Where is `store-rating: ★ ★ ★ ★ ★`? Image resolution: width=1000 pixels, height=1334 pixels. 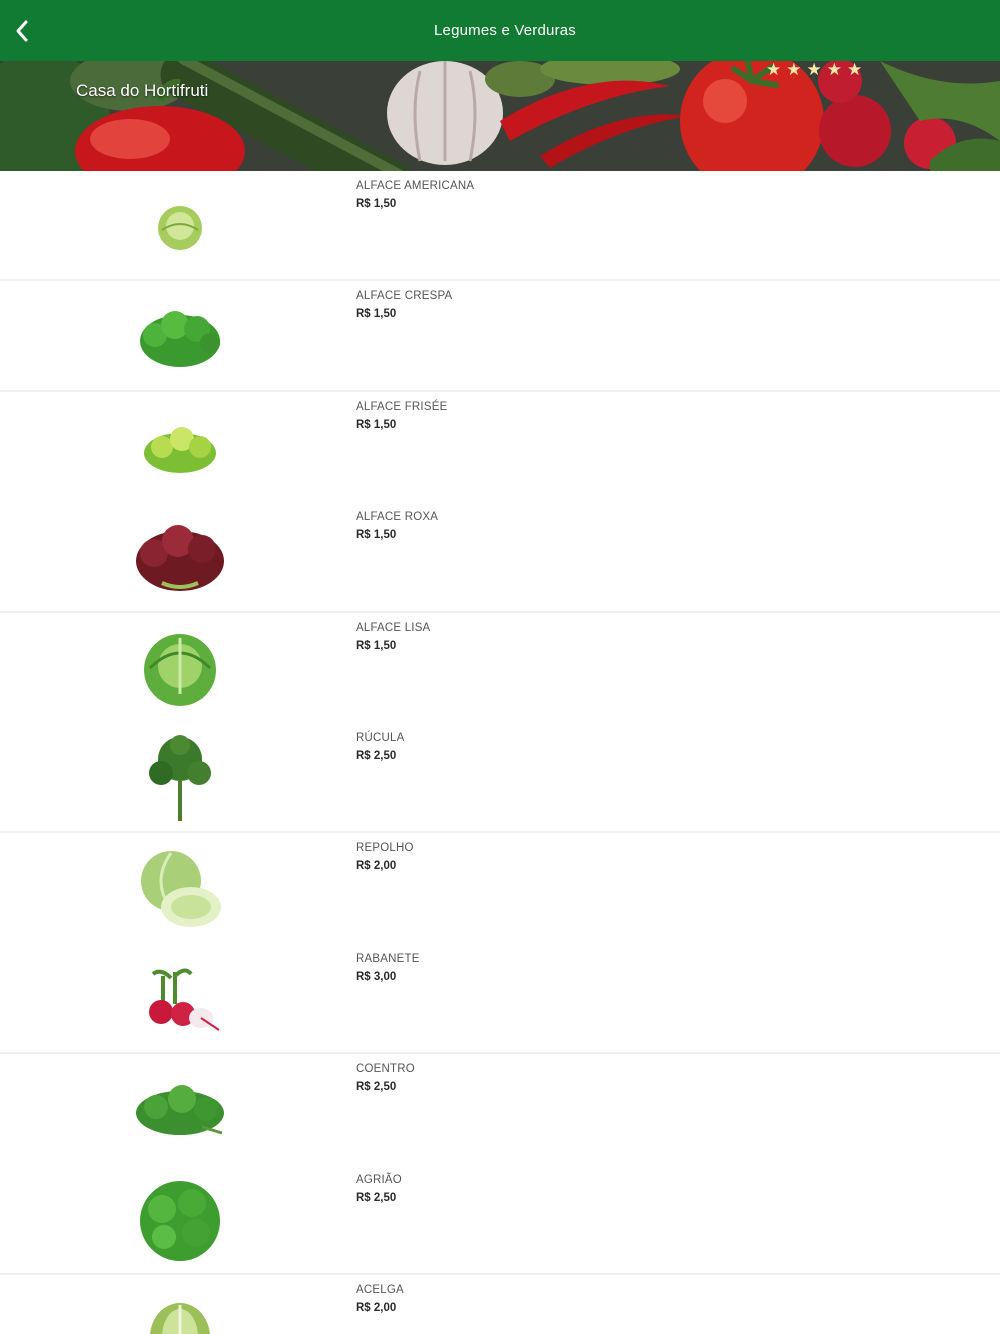
store-rating: ★ ★ ★ ★ ★ is located at coordinates (814, 69).